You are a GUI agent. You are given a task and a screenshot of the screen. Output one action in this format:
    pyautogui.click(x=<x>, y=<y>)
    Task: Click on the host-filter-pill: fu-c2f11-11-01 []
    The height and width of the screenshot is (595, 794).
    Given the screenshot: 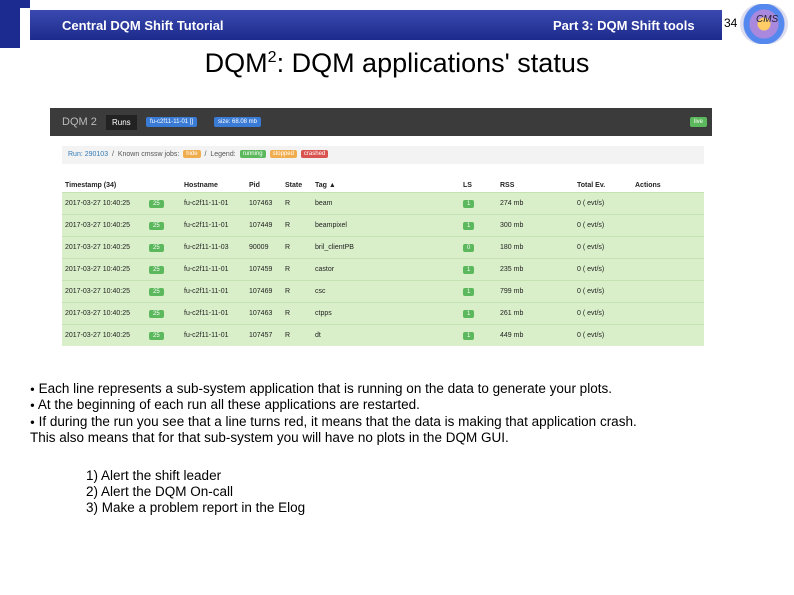 What is the action you would take?
    pyautogui.click(x=172, y=122)
    